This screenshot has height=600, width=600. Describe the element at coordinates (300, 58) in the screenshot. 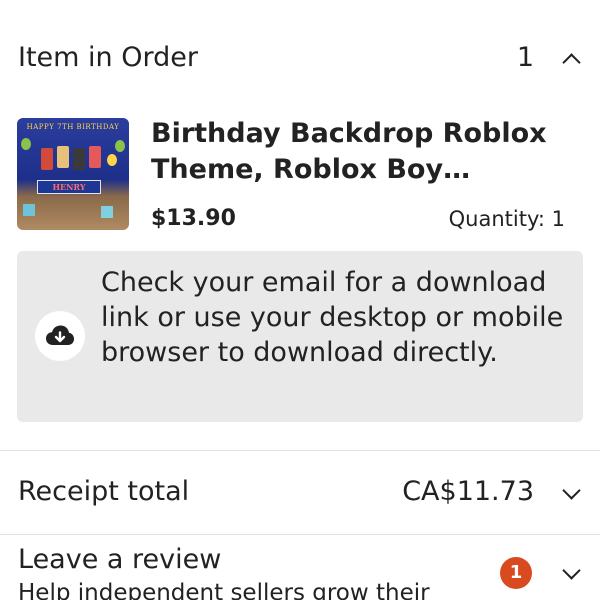

I see `item-in-order-header: Item in Order 1` at that location.